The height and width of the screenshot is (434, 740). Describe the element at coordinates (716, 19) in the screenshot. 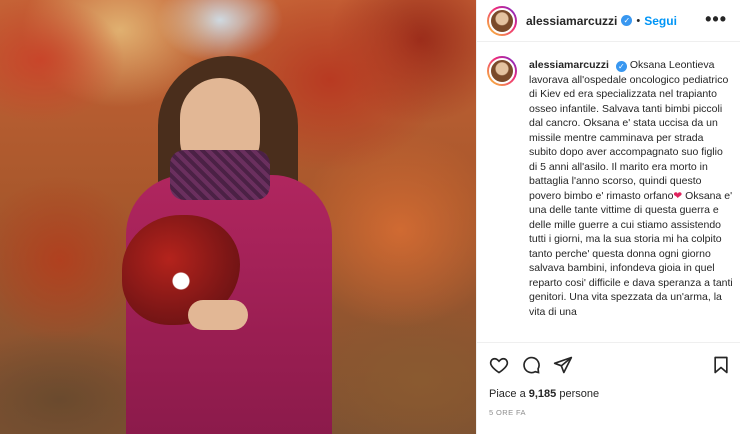

I see `more-options-icon: •••` at that location.